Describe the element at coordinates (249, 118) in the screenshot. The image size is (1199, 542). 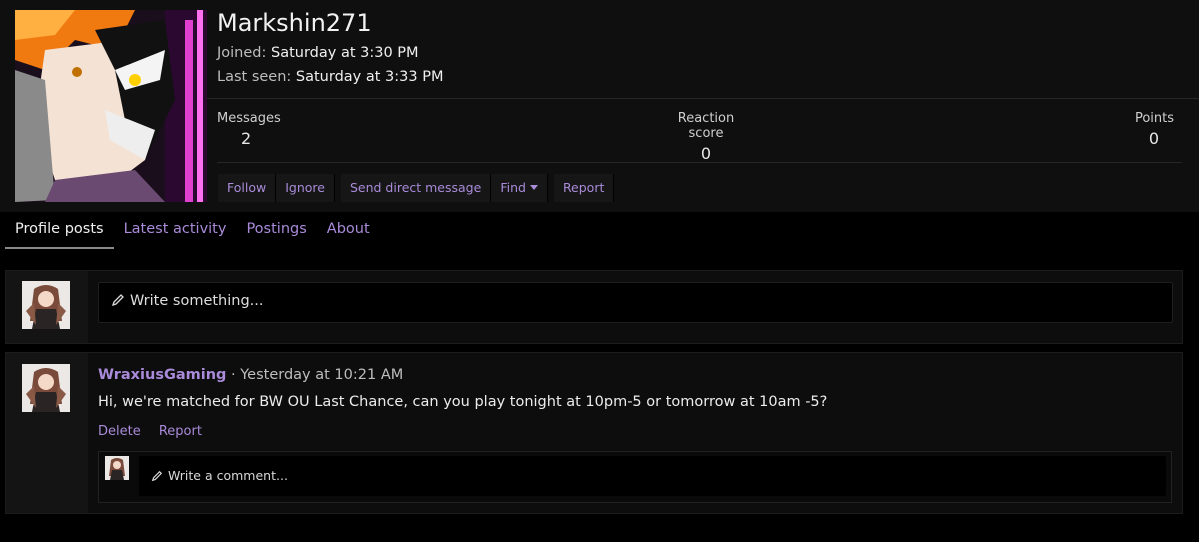
I see `stat-messages-label: Messages` at that location.